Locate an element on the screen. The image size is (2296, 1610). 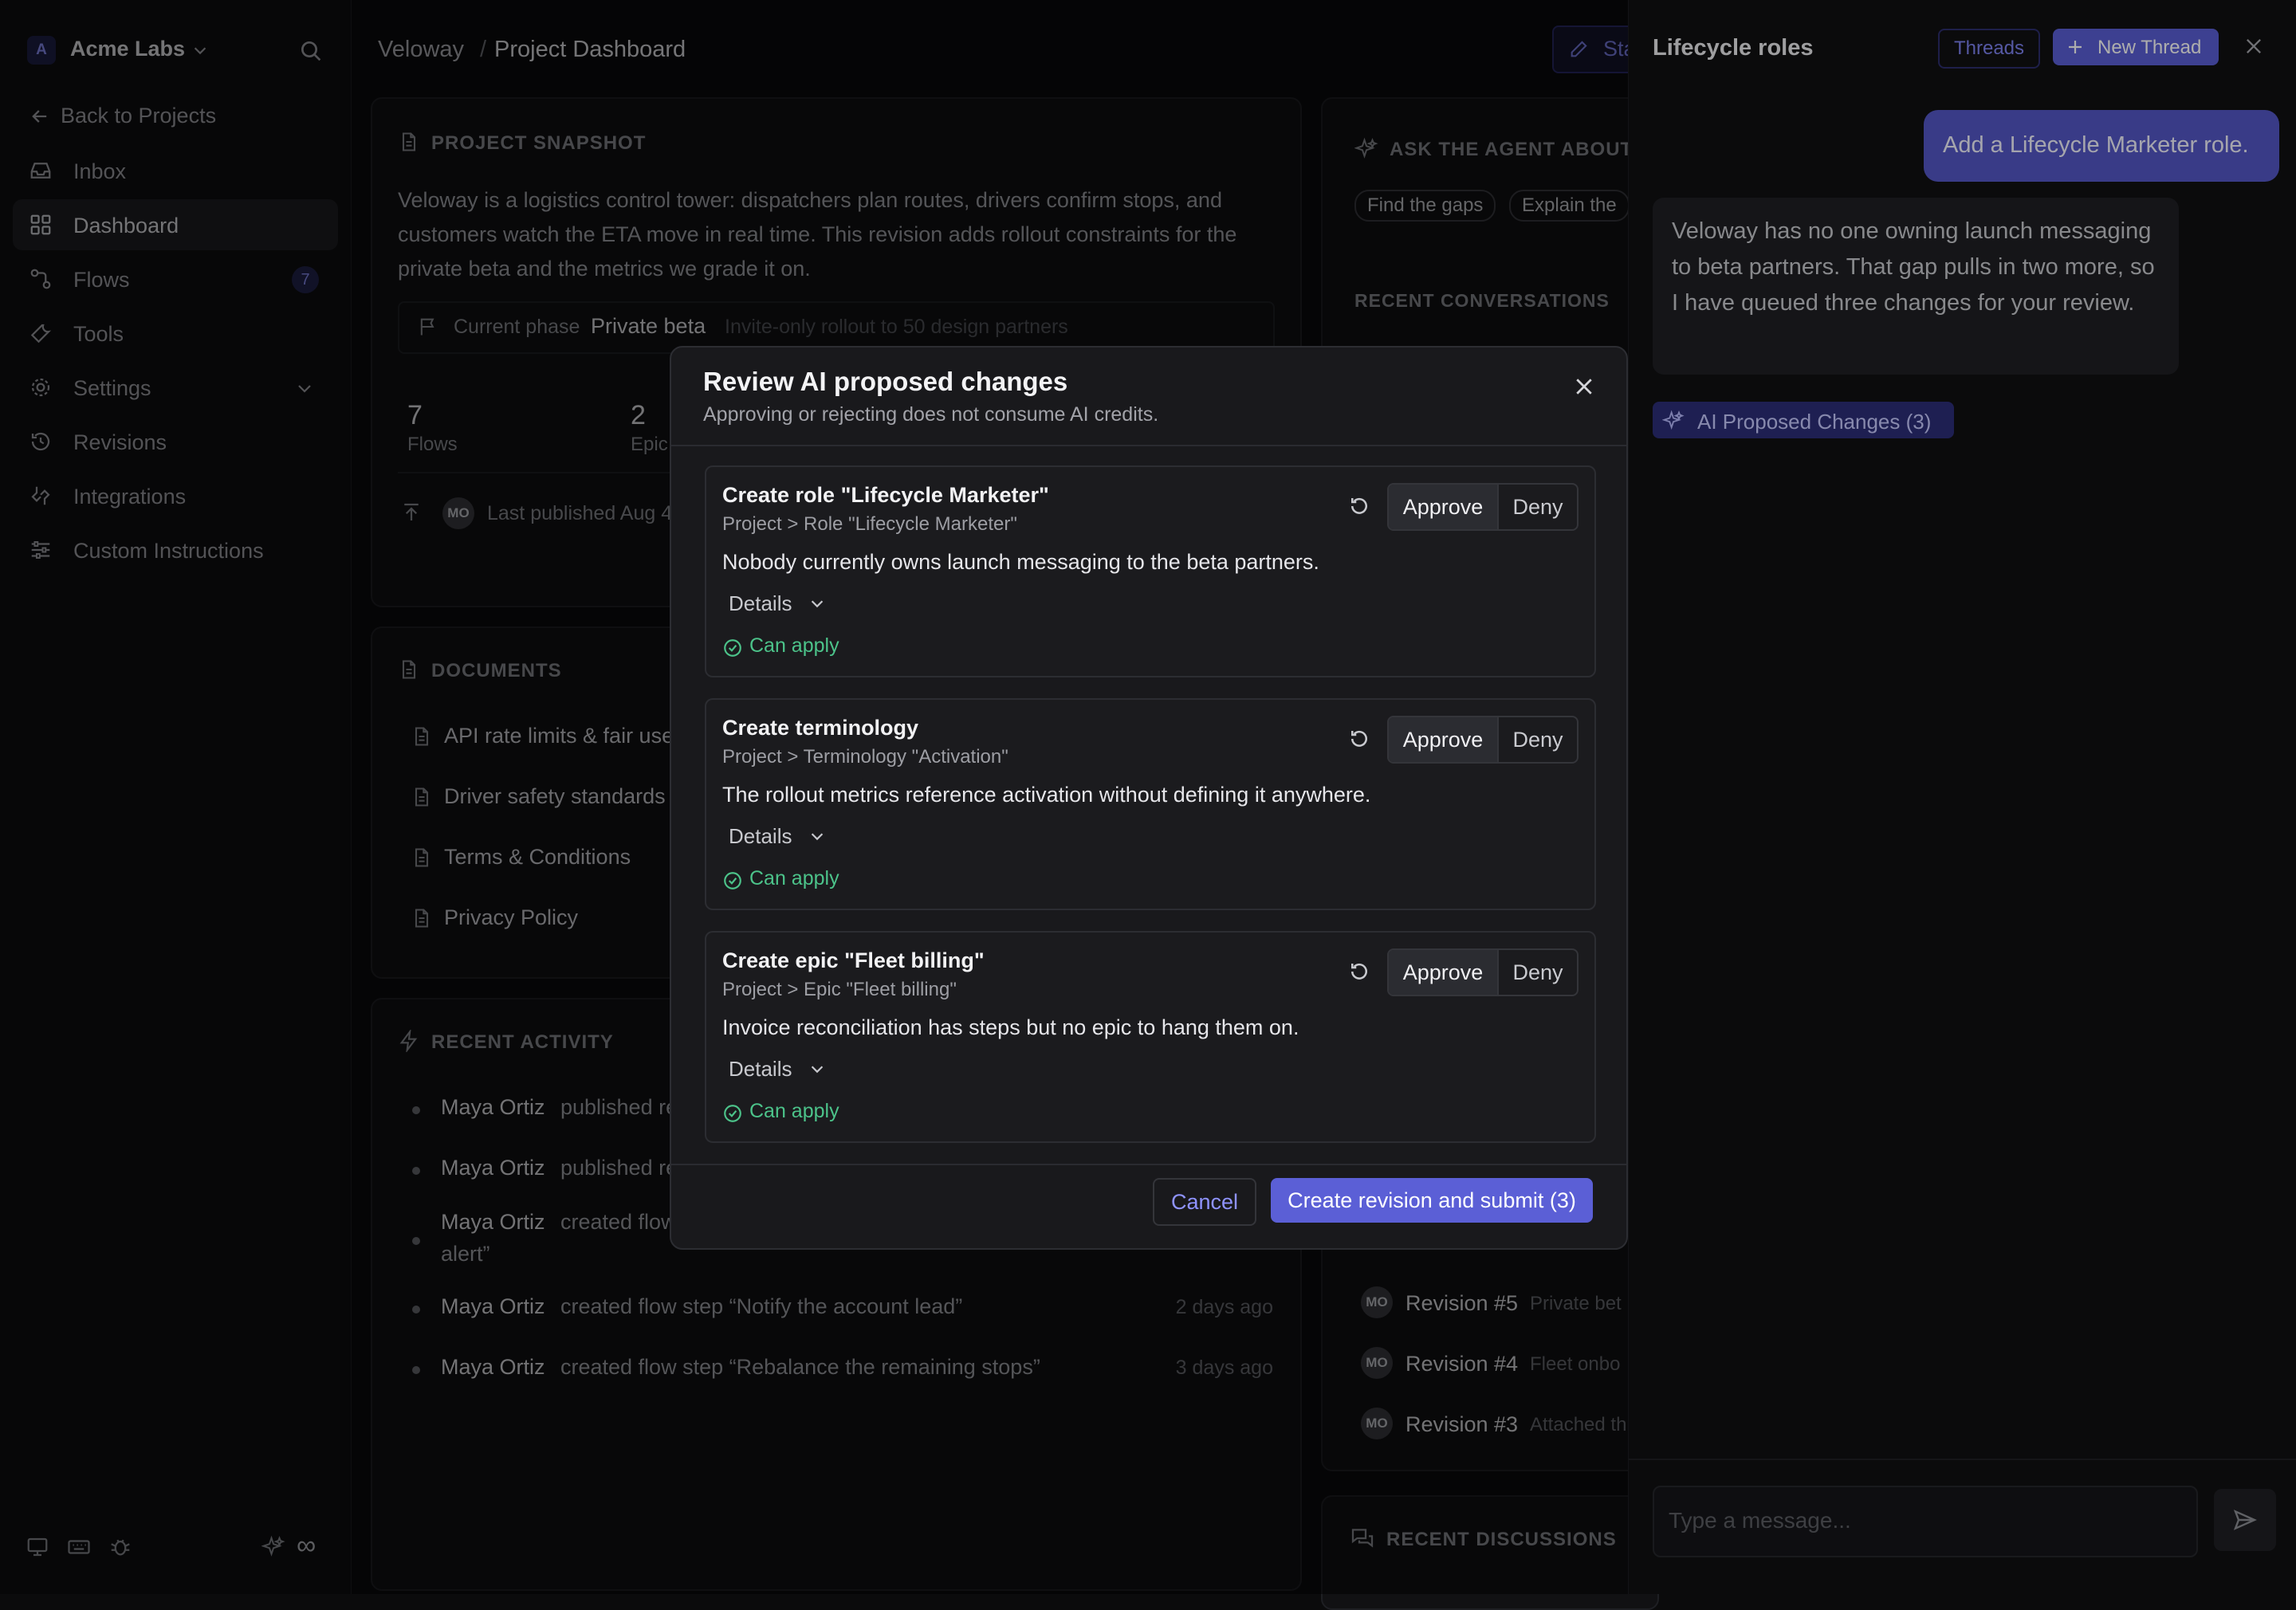
change-path: Project > Terminology "Activation" is located at coordinates (865, 757).